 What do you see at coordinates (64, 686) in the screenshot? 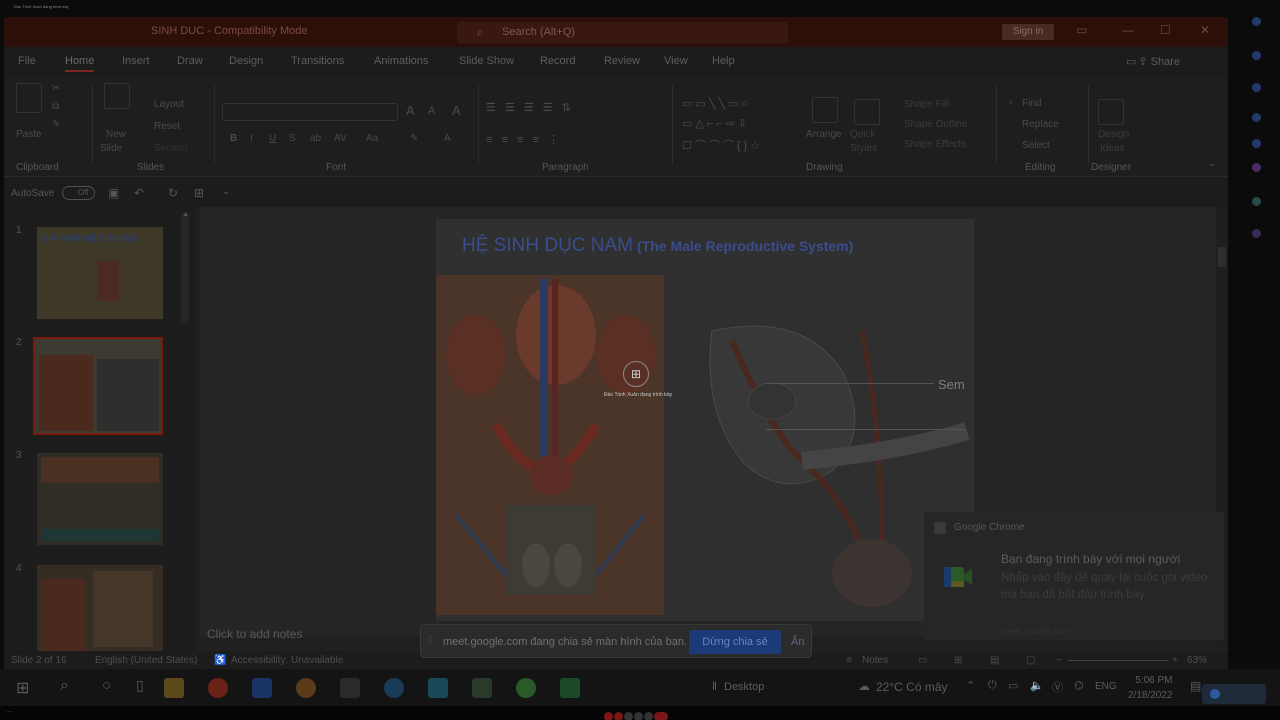
I see `search-icon: ⌕` at bounding box center [64, 686].